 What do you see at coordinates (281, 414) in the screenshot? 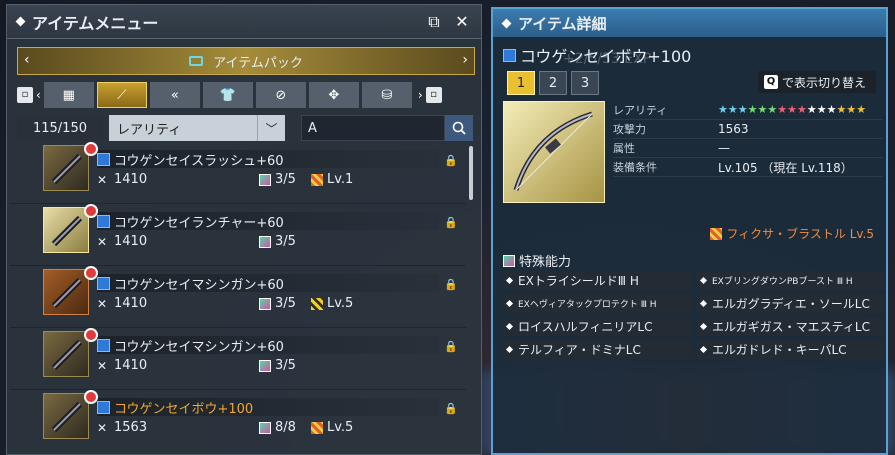
I see `item-body: コウゲンセイボウ+100 ✕ 1563 8/8 Lv.5` at bounding box center [281, 414].